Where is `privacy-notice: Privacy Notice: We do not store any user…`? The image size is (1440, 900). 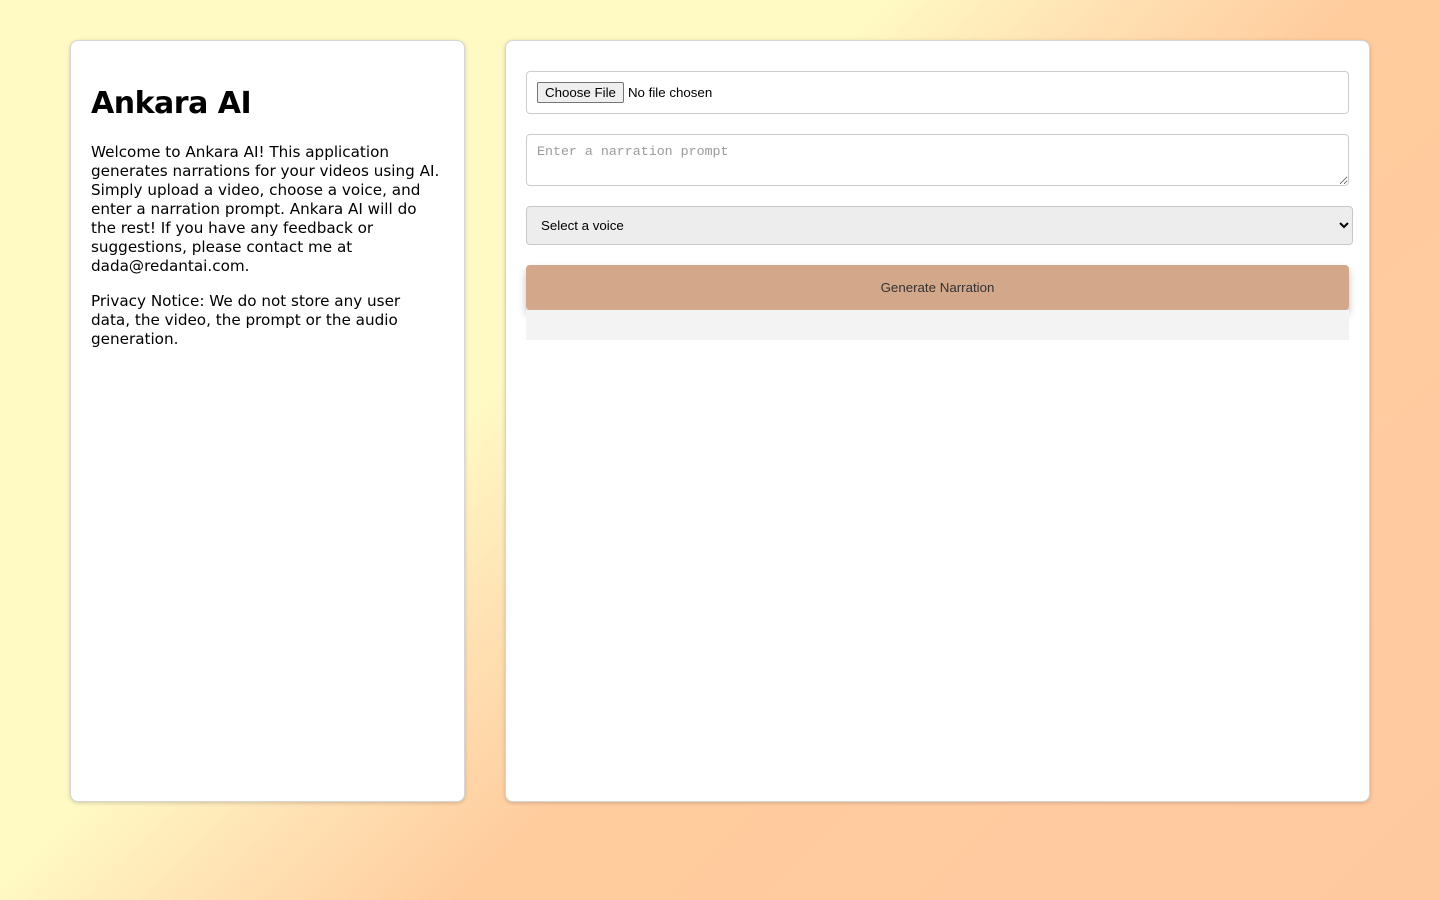 privacy-notice: Privacy Notice: We do not store any user… is located at coordinates (246, 320).